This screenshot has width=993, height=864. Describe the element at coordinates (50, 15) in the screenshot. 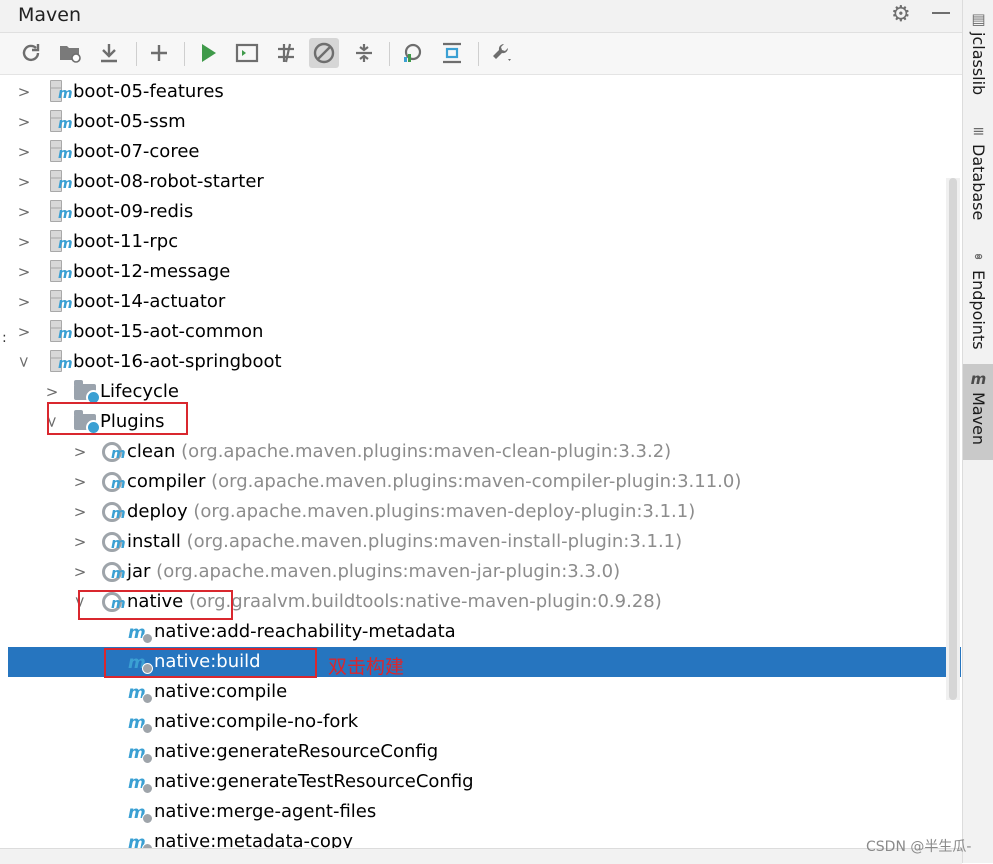

I see `tool-window-title: Maven` at that location.